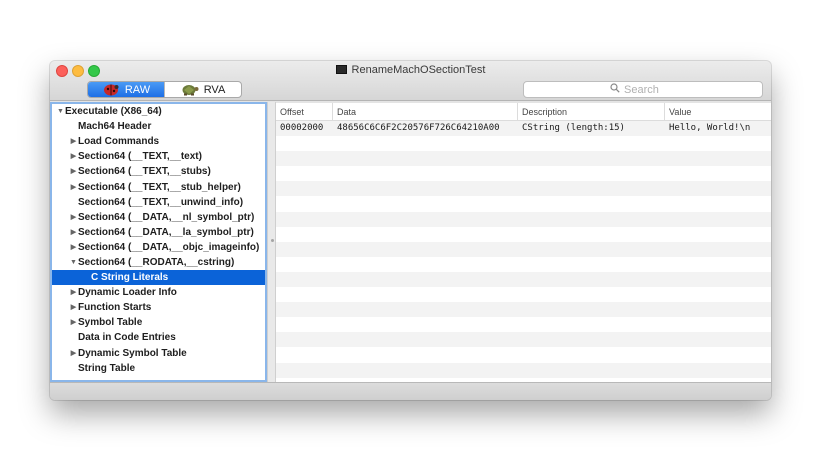 This screenshot has width=820, height=470. I want to click on sidebar-item: C String Literals, so click(158, 278).